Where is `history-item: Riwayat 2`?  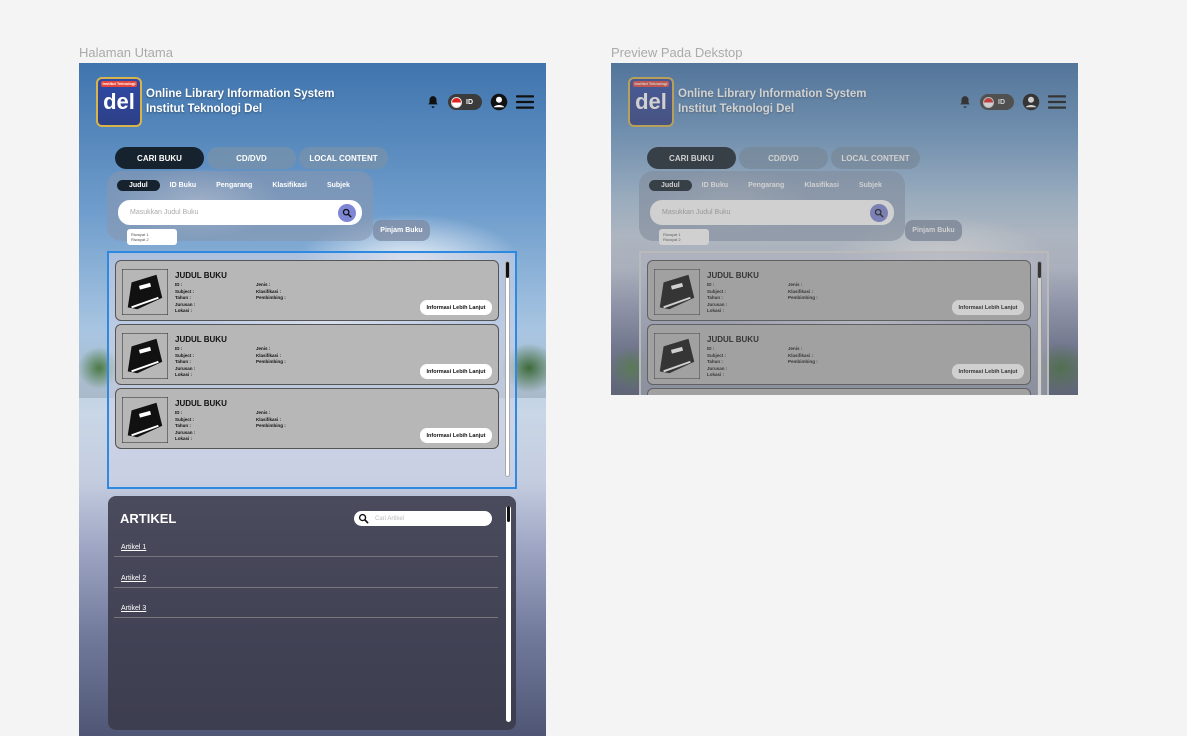
history-item: Riwayat 2 is located at coordinates (152, 239).